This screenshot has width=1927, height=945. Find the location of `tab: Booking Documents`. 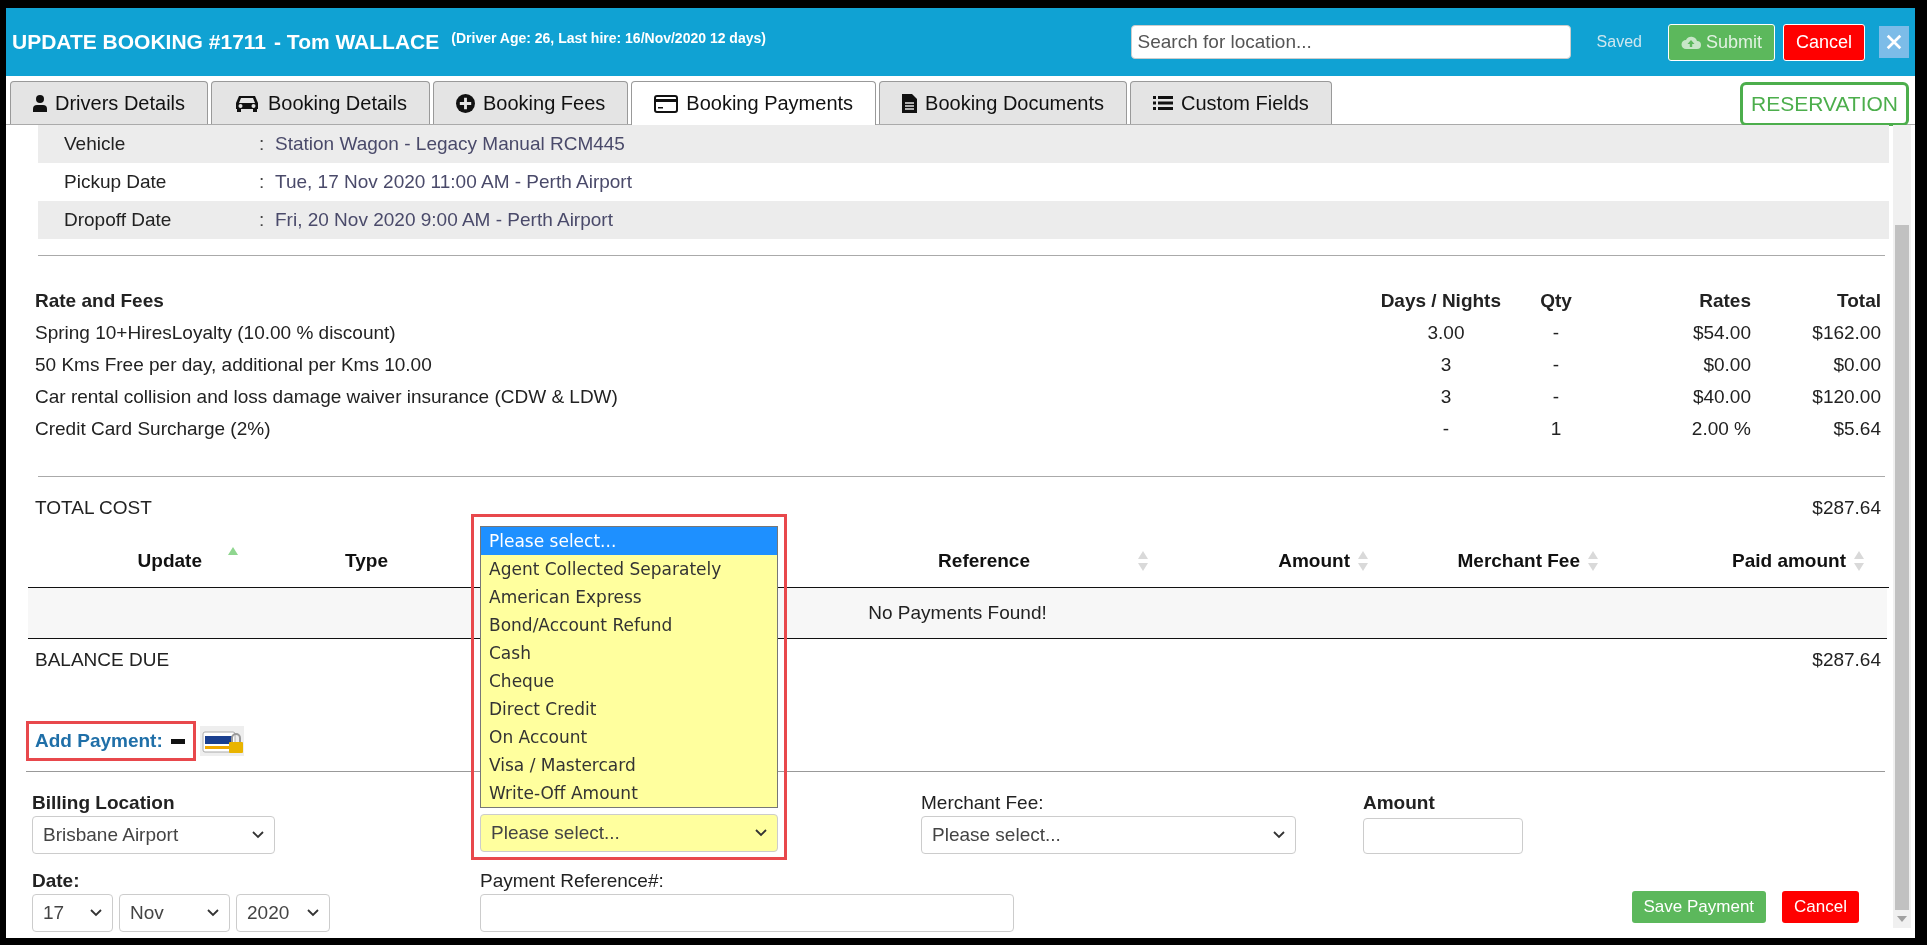

tab: Booking Documents is located at coordinates (1003, 102).